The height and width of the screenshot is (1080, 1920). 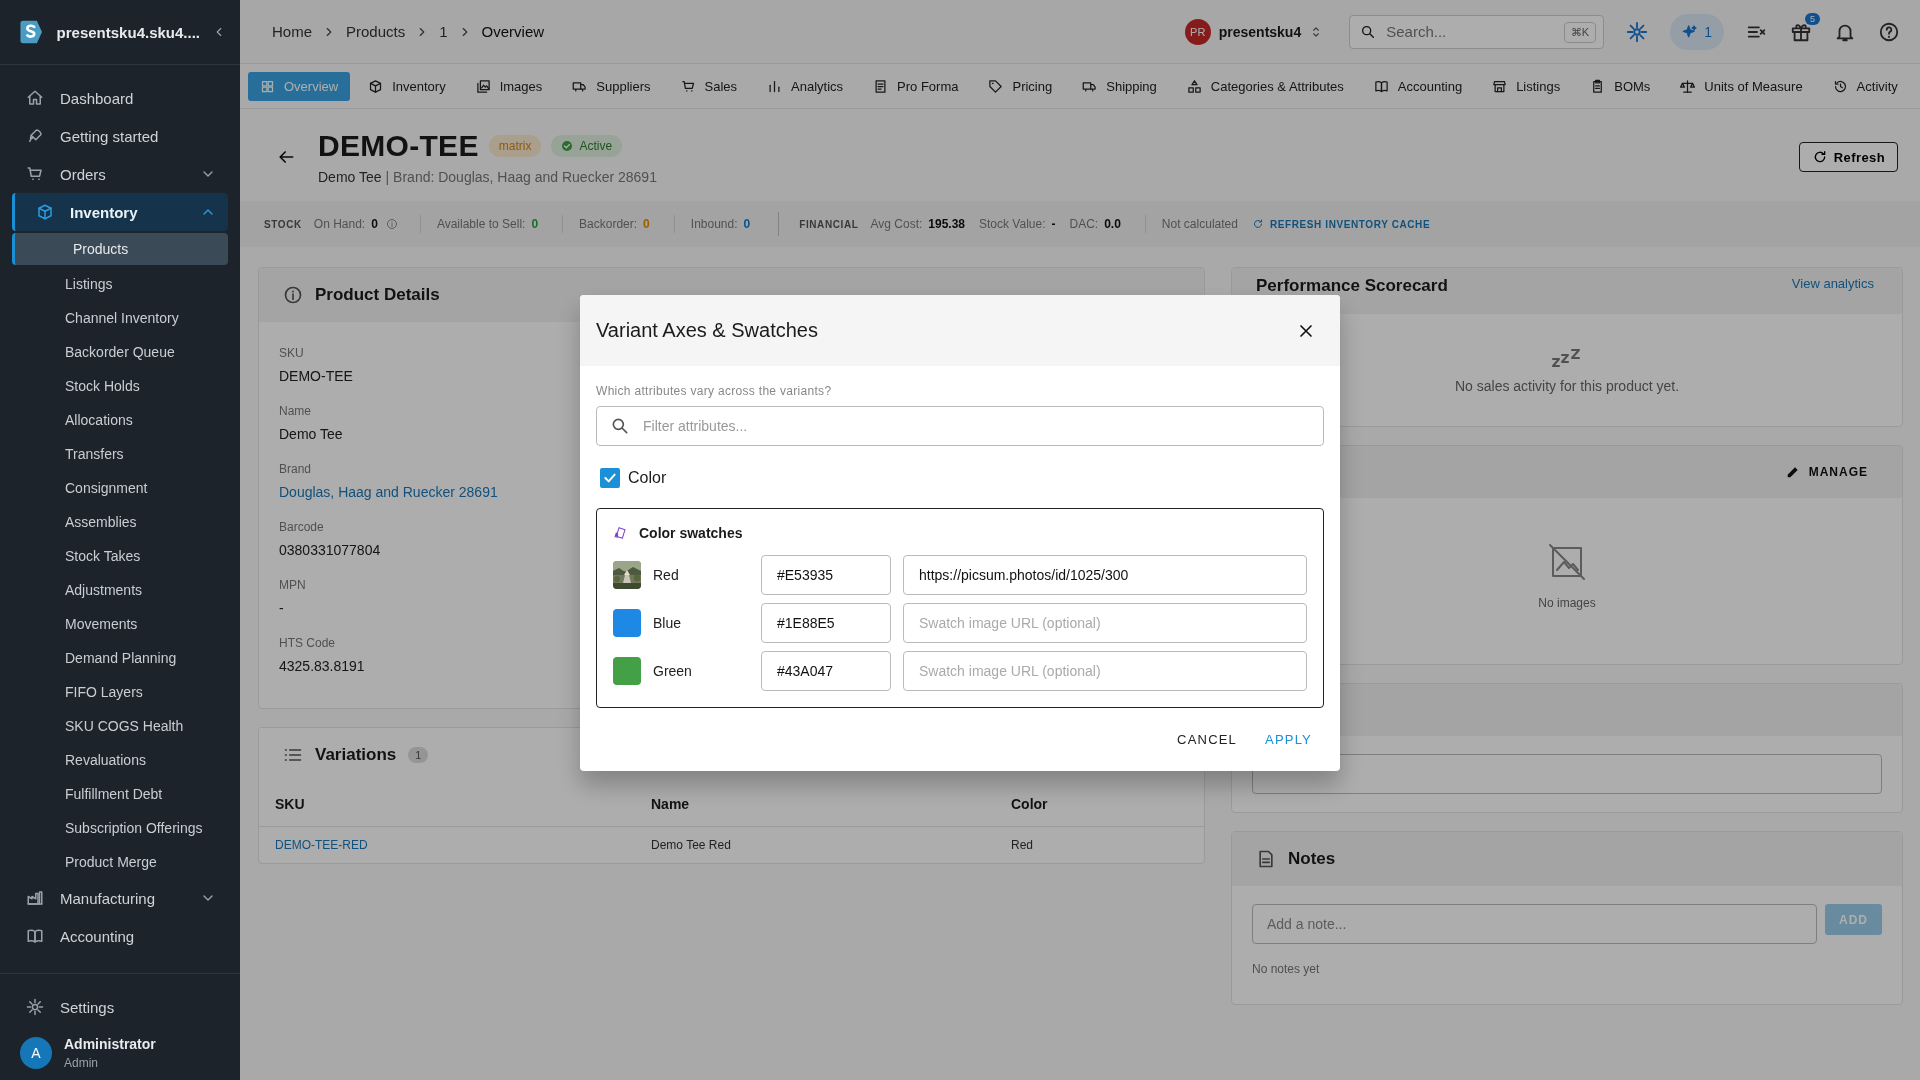 What do you see at coordinates (826, 575) in the screenshot?
I see `hex-field: #E53935` at bounding box center [826, 575].